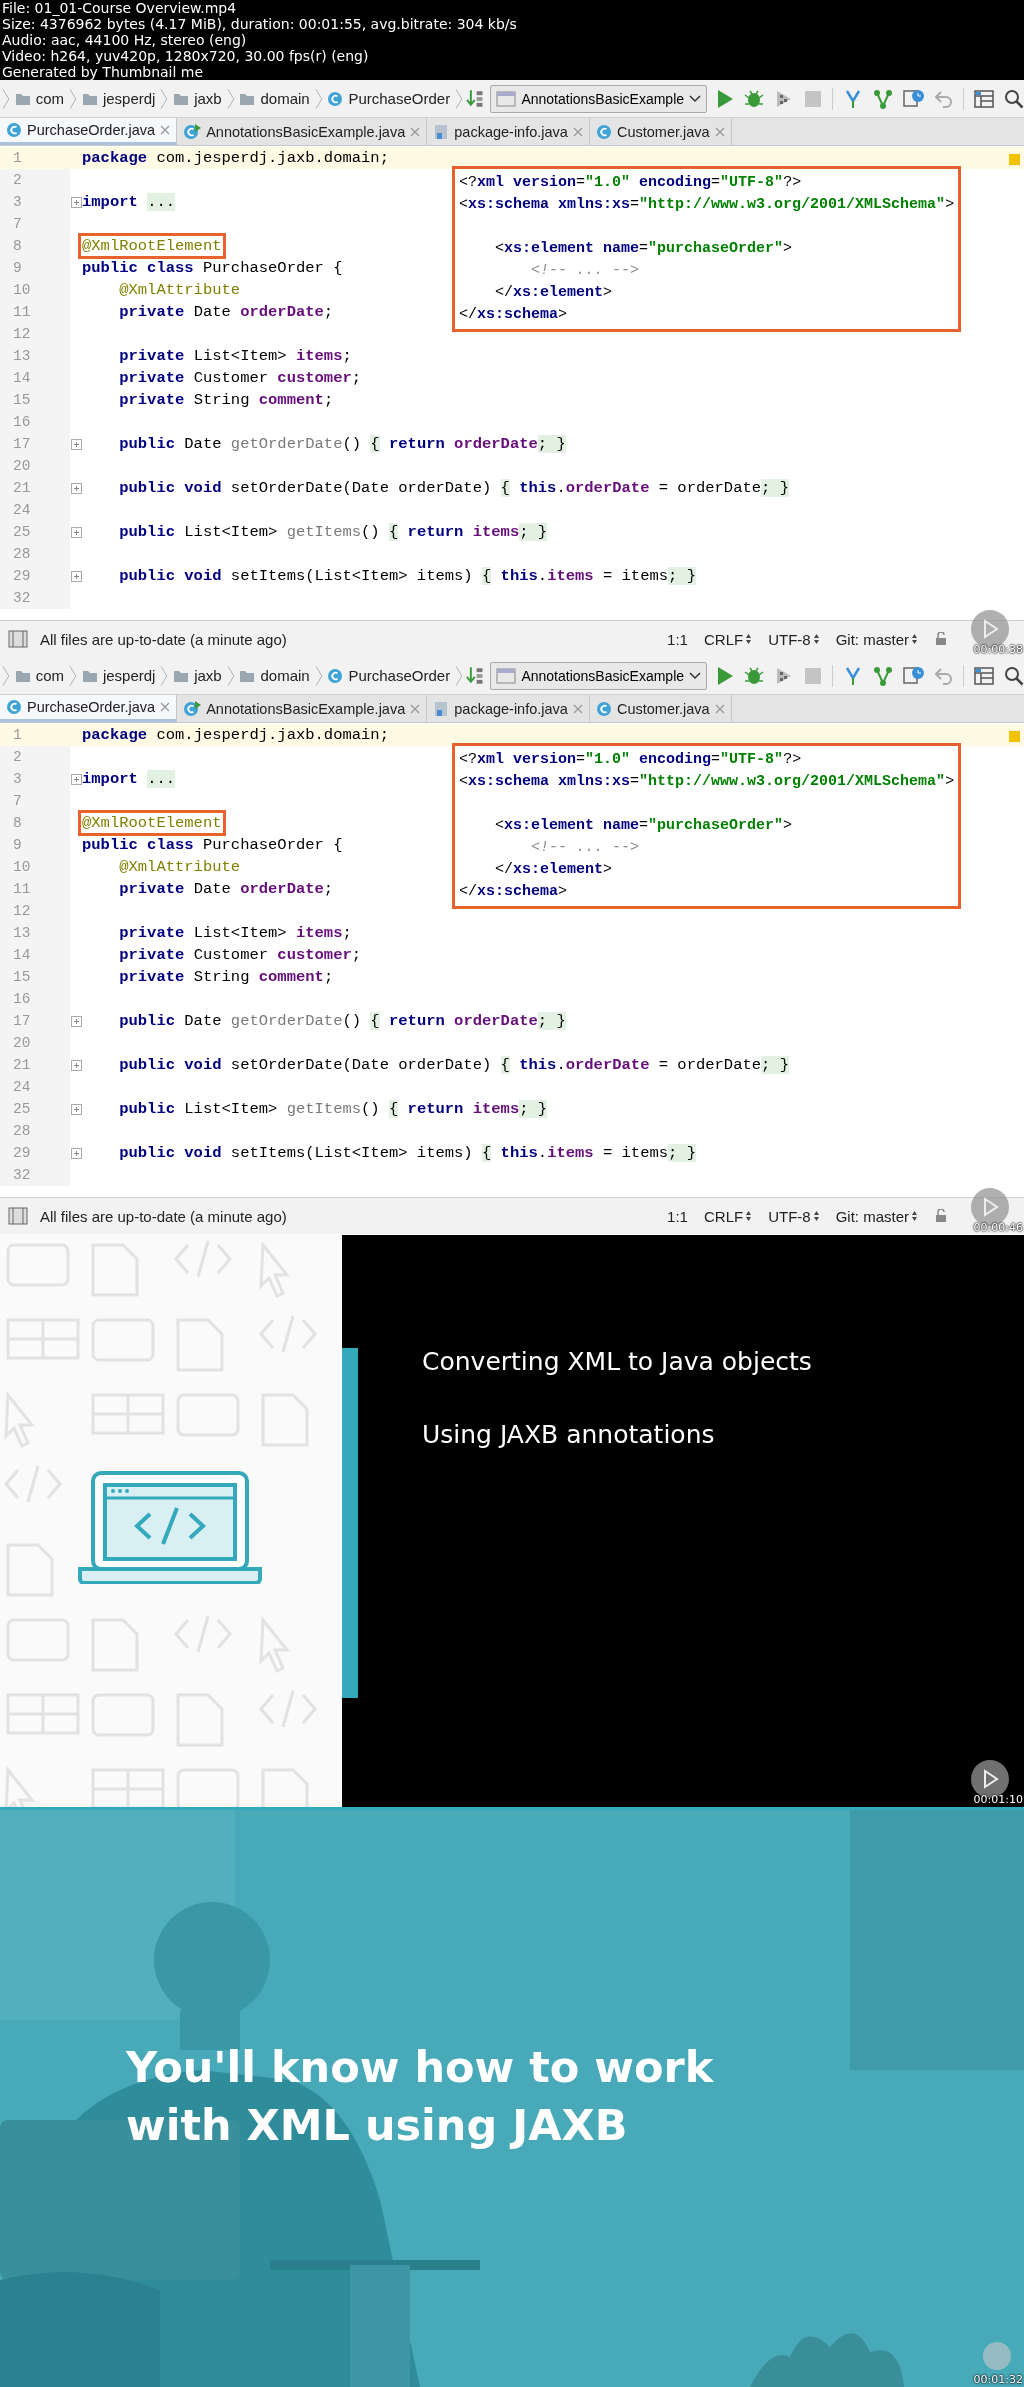 Image resolution: width=1024 pixels, height=2387 pixels. I want to click on heading-line: with XML using JAXB, so click(377, 2125).